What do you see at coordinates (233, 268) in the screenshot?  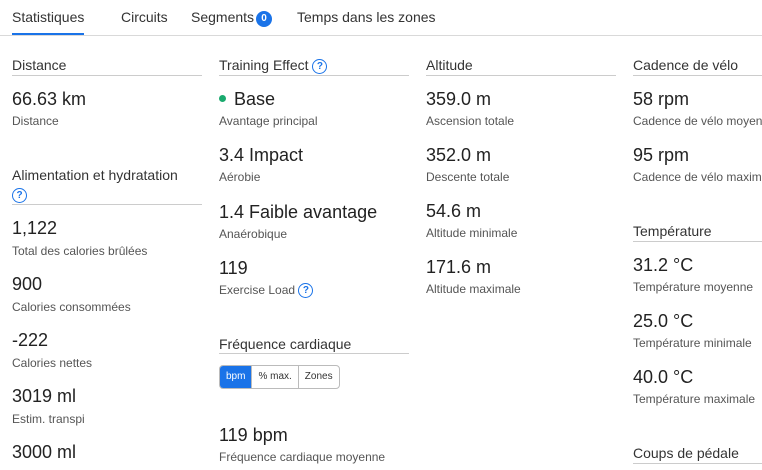 I see `stat-value: 119` at bounding box center [233, 268].